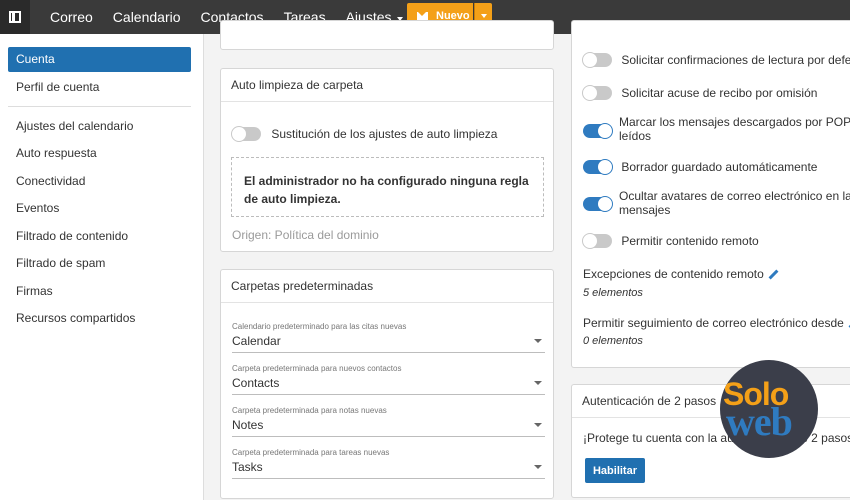 The width and height of the screenshot is (850, 500). What do you see at coordinates (597, 240) in the screenshot?
I see `remote-content-toggle` at bounding box center [597, 240].